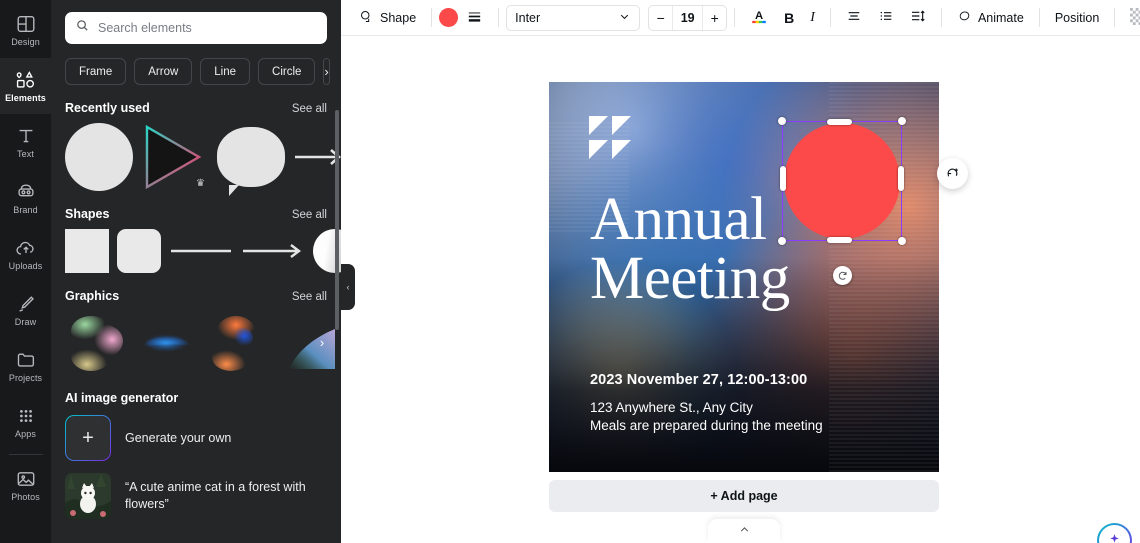 The height and width of the screenshot is (543, 1140). I want to click on handle-top, so click(839, 122).